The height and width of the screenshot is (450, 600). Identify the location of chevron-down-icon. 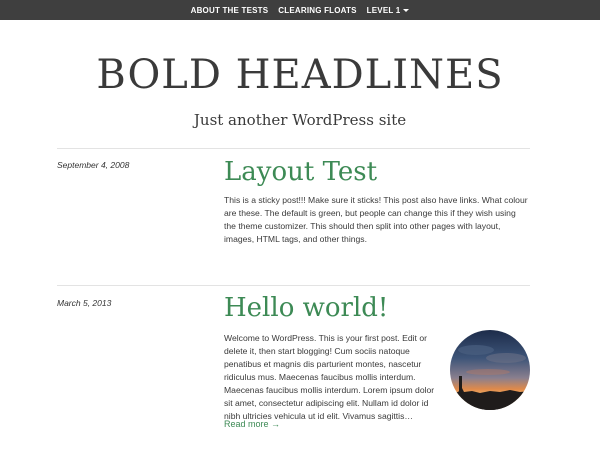
(406, 10).